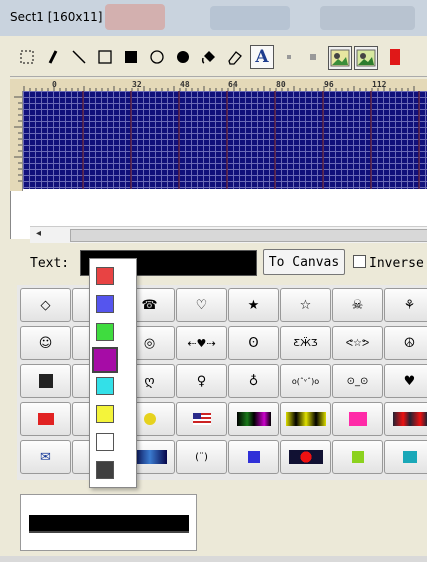 This screenshot has height=562, width=427. I want to click on eyes-face-icon: ⊙_⊙, so click(357, 381).